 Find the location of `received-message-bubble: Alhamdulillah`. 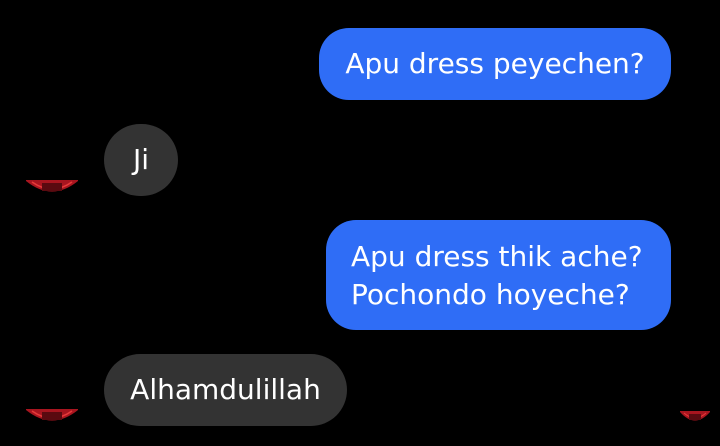

received-message-bubble: Alhamdulillah is located at coordinates (225, 390).